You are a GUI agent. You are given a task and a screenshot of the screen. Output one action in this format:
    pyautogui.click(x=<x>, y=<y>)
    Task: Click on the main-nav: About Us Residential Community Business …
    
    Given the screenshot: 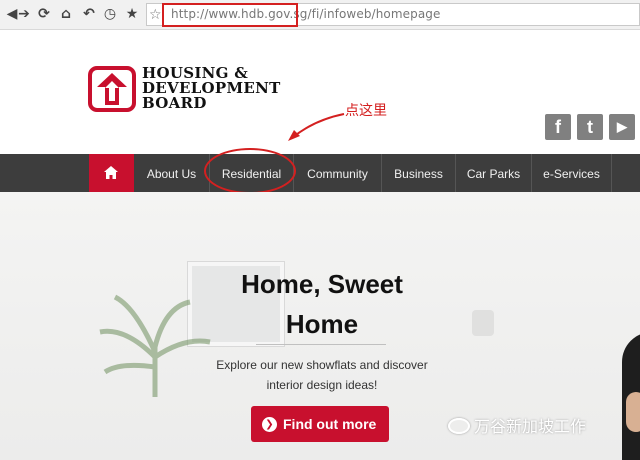 What is the action you would take?
    pyautogui.click(x=320, y=173)
    